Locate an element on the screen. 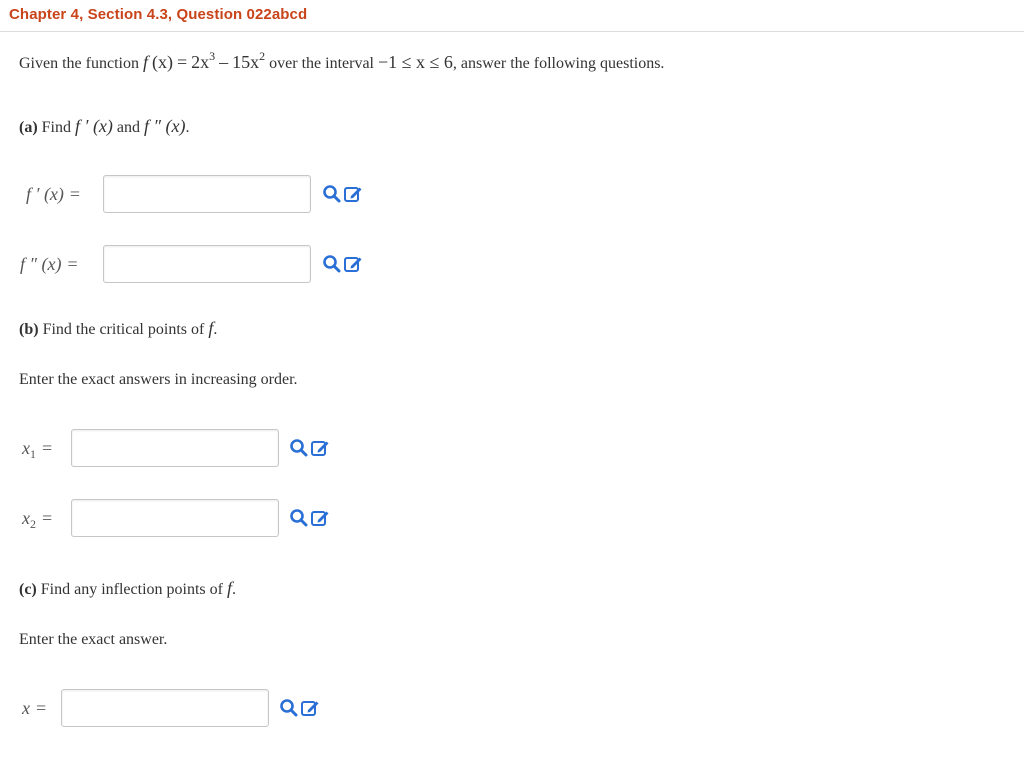 This screenshot has width=1024, height=761. x1-label-sub: 1 is located at coordinates (33, 454).